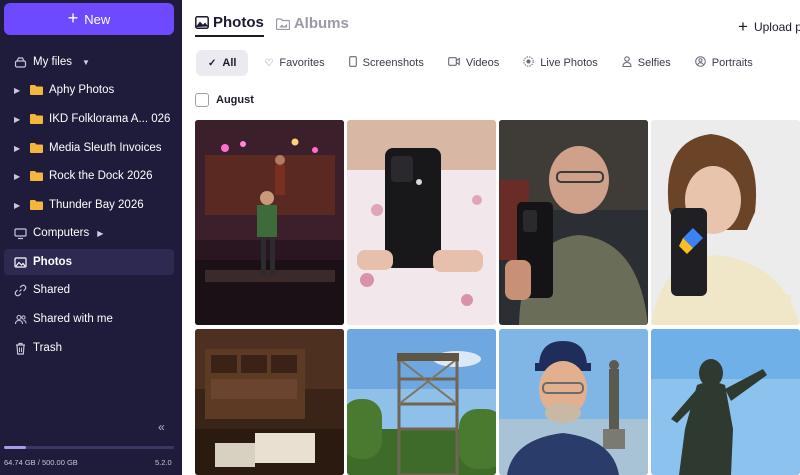 This screenshot has height=475, width=800. Describe the element at coordinates (654, 63) in the screenshot. I see `filter-label: Selfies` at that location.